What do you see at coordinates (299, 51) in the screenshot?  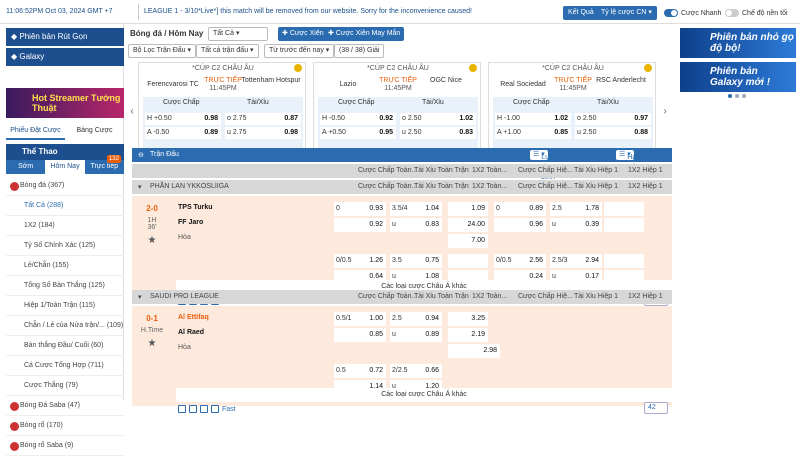 I see `time-range-select: Từ trước đến nay ▾` at bounding box center [299, 51].